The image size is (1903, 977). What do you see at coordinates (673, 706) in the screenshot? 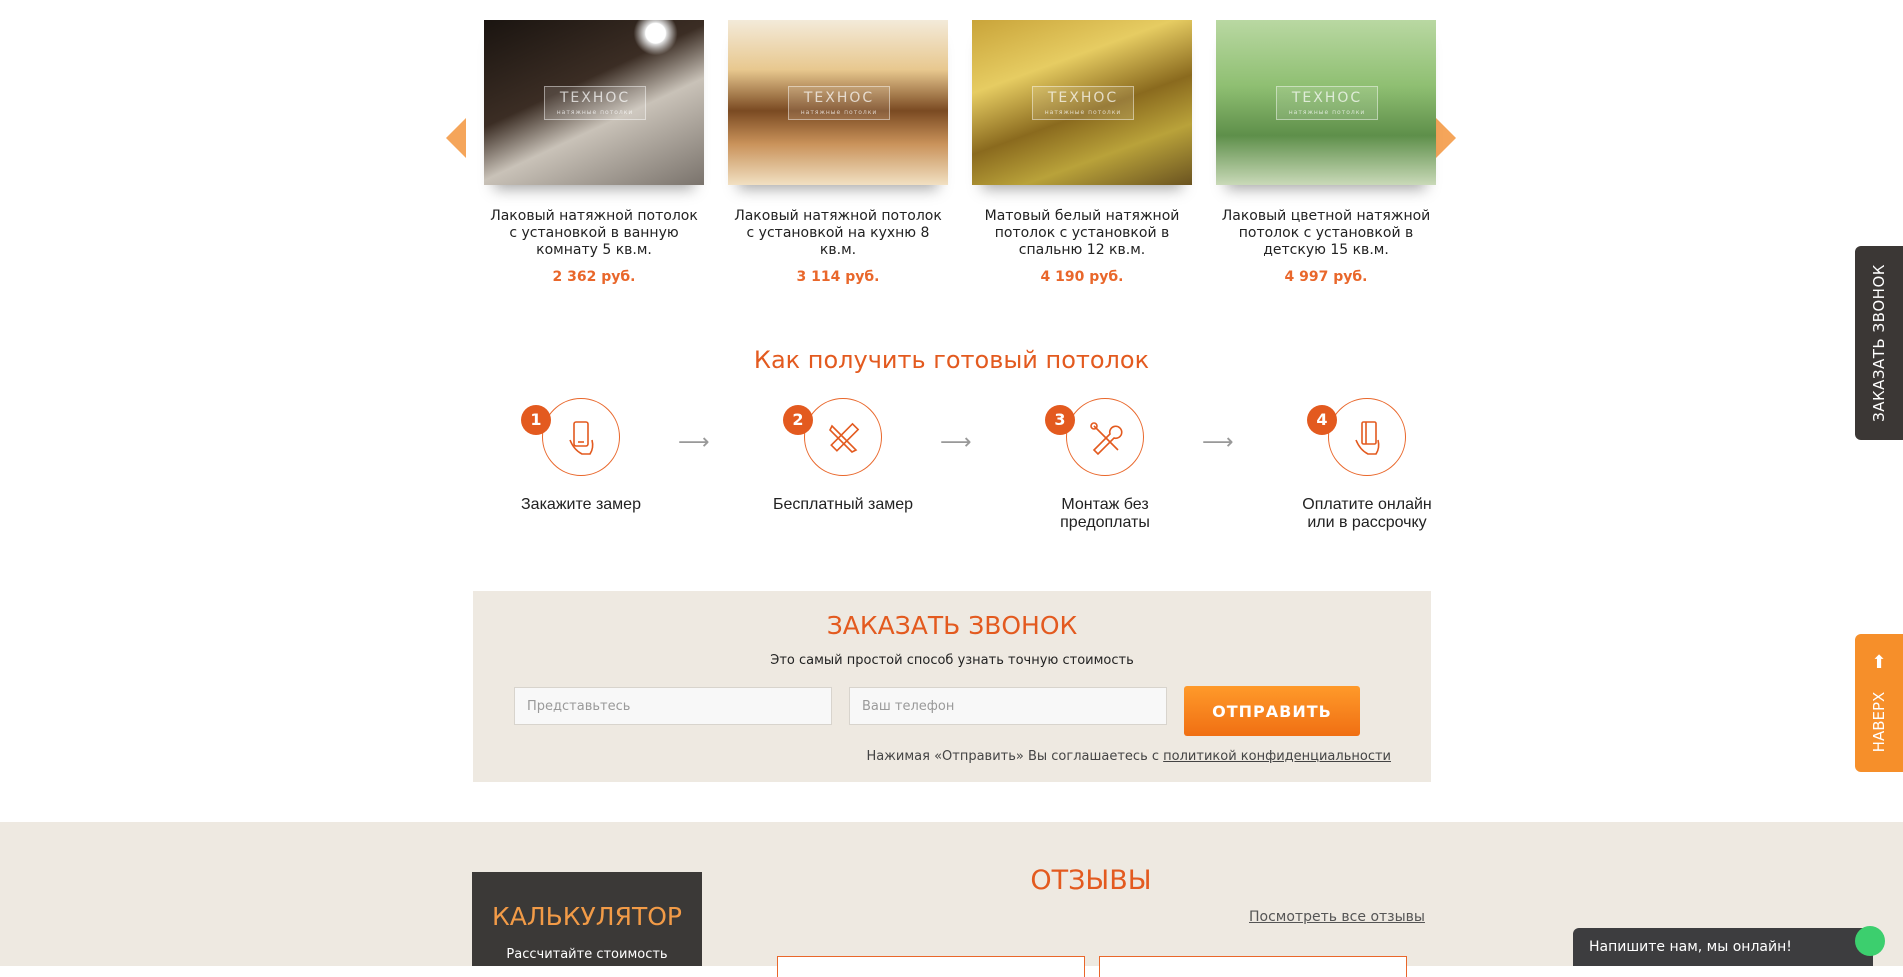
I see `name-input` at bounding box center [673, 706].